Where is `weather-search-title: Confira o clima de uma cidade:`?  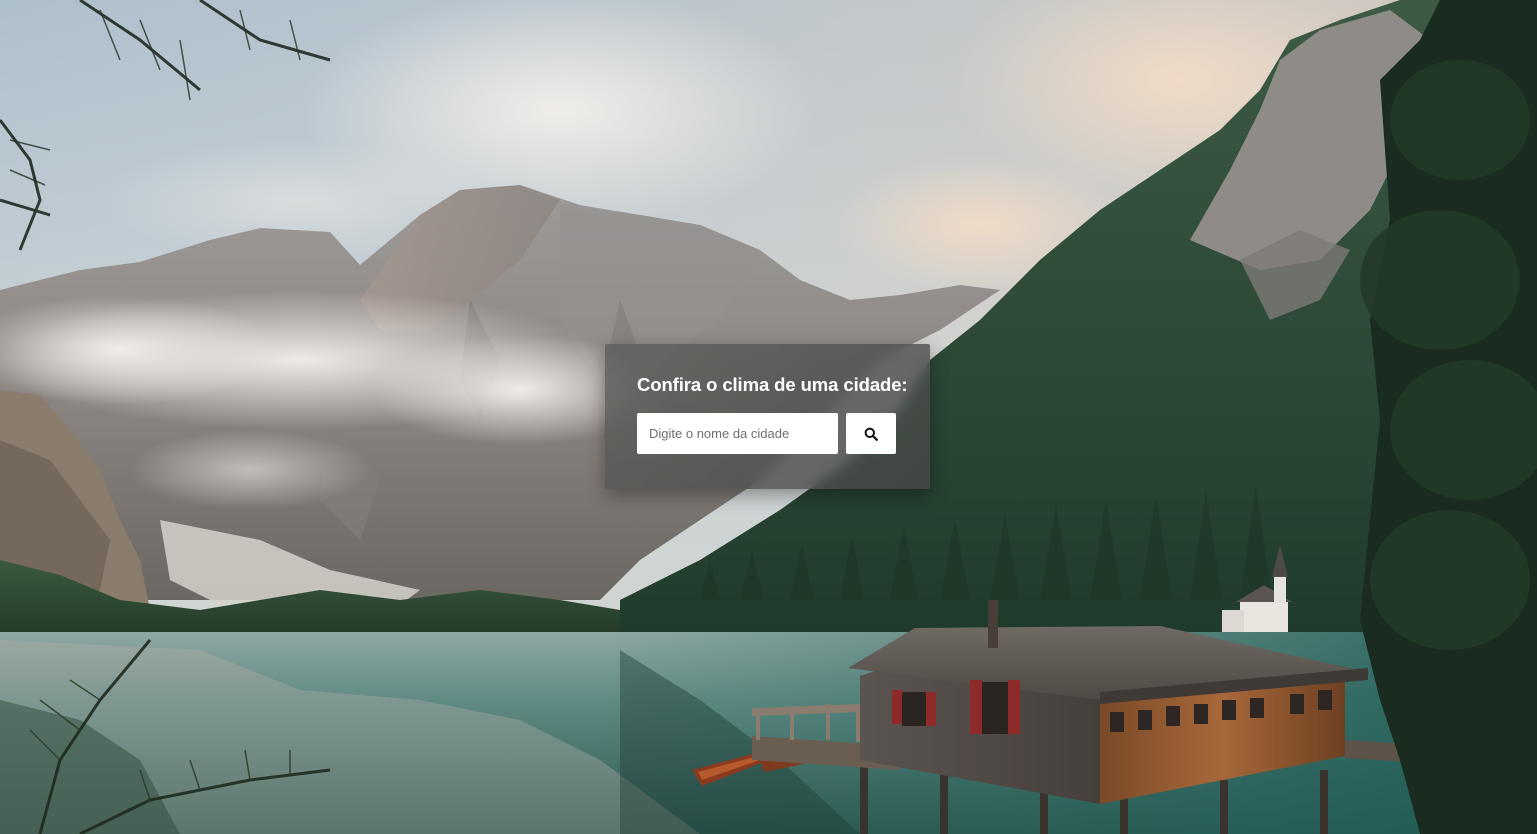 weather-search-title: Confira o clima de uma cidade: is located at coordinates (772, 384).